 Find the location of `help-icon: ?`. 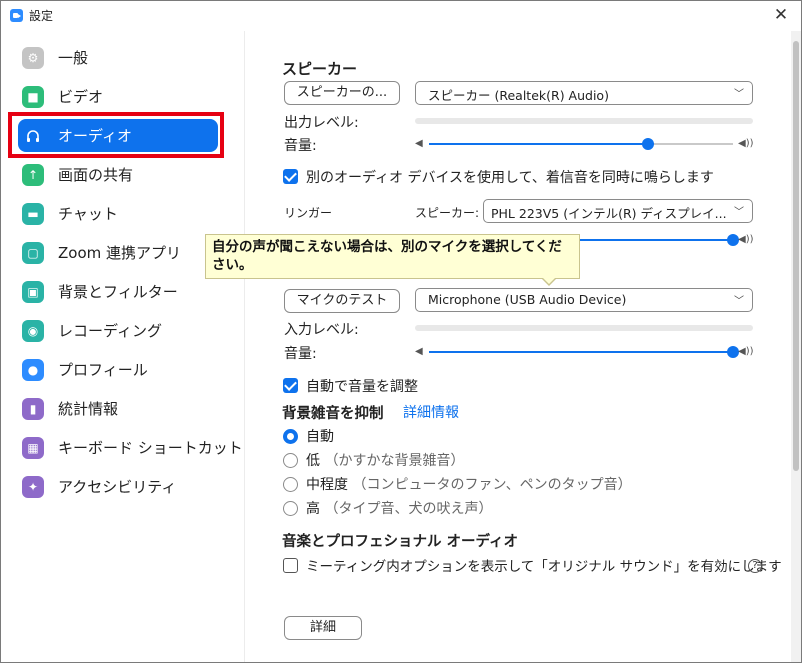

help-icon: ? is located at coordinates (755, 566).